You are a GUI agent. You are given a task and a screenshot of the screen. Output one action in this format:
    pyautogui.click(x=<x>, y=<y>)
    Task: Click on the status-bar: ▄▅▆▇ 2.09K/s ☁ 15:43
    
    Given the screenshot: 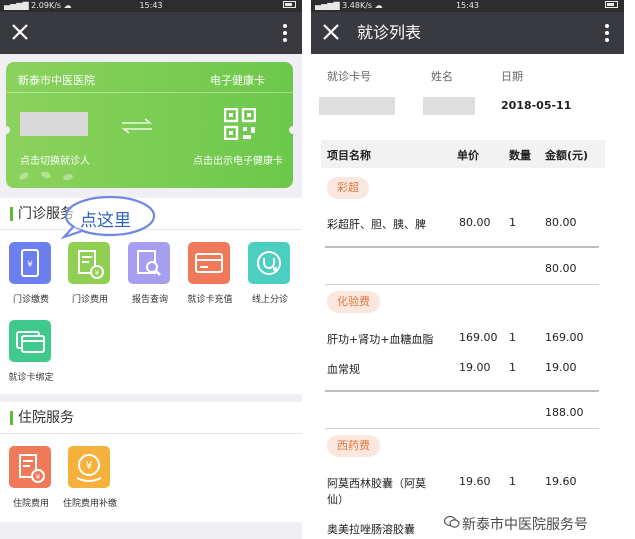 What is the action you would take?
    pyautogui.click(x=151, y=6)
    